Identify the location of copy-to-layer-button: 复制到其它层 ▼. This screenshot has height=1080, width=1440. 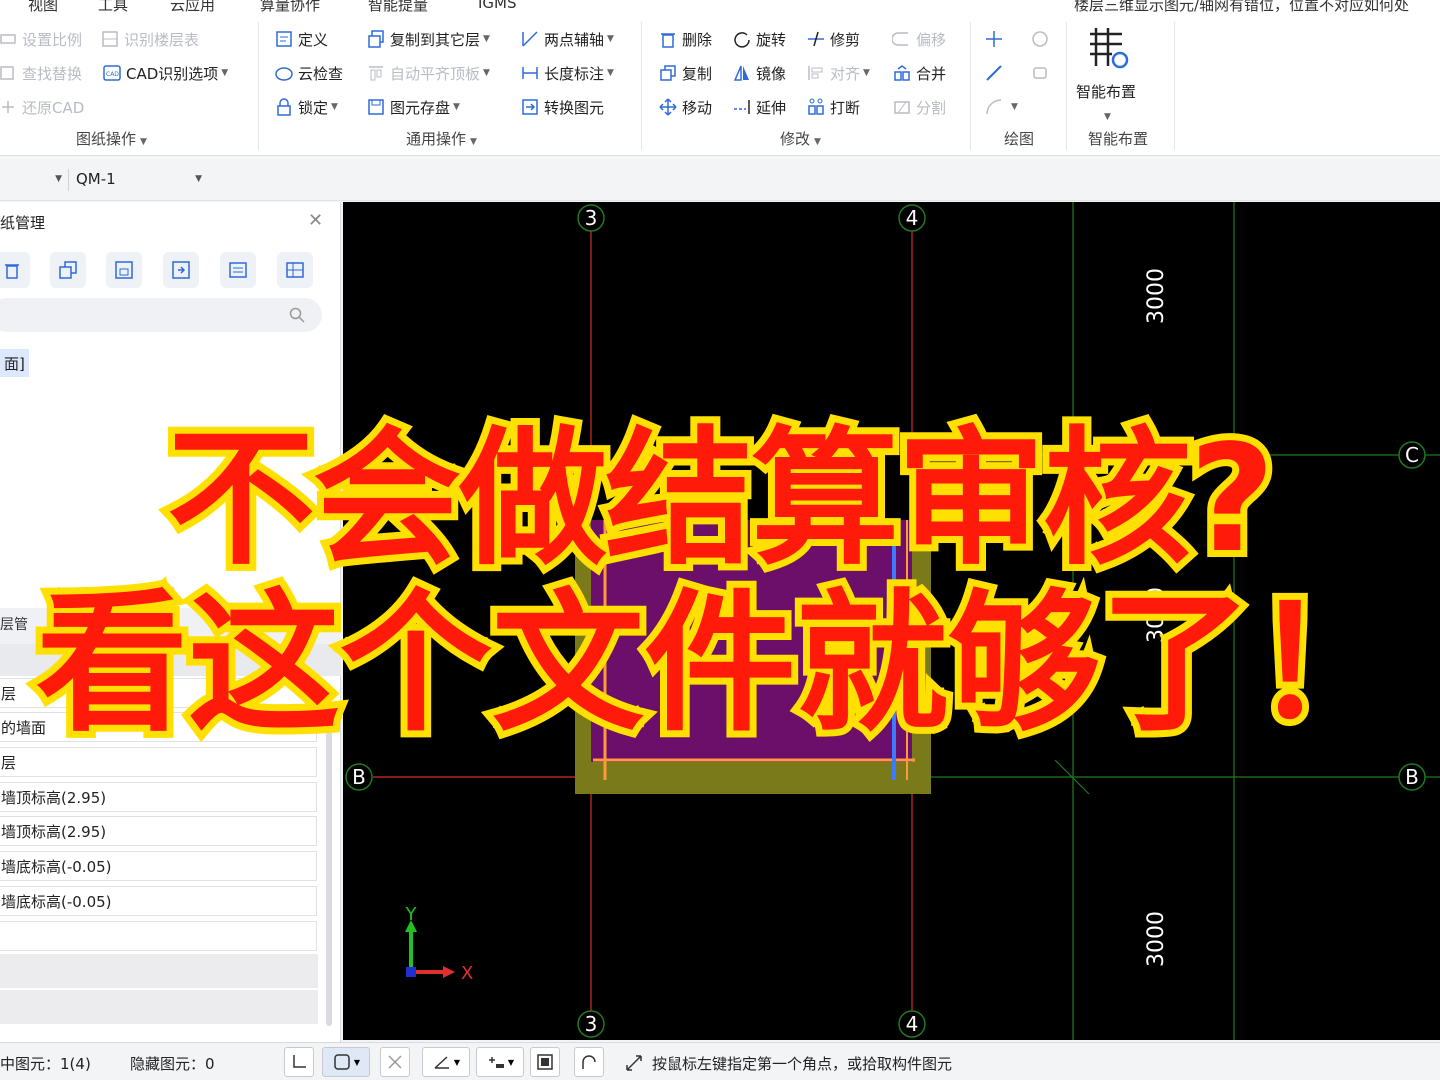
(428, 39).